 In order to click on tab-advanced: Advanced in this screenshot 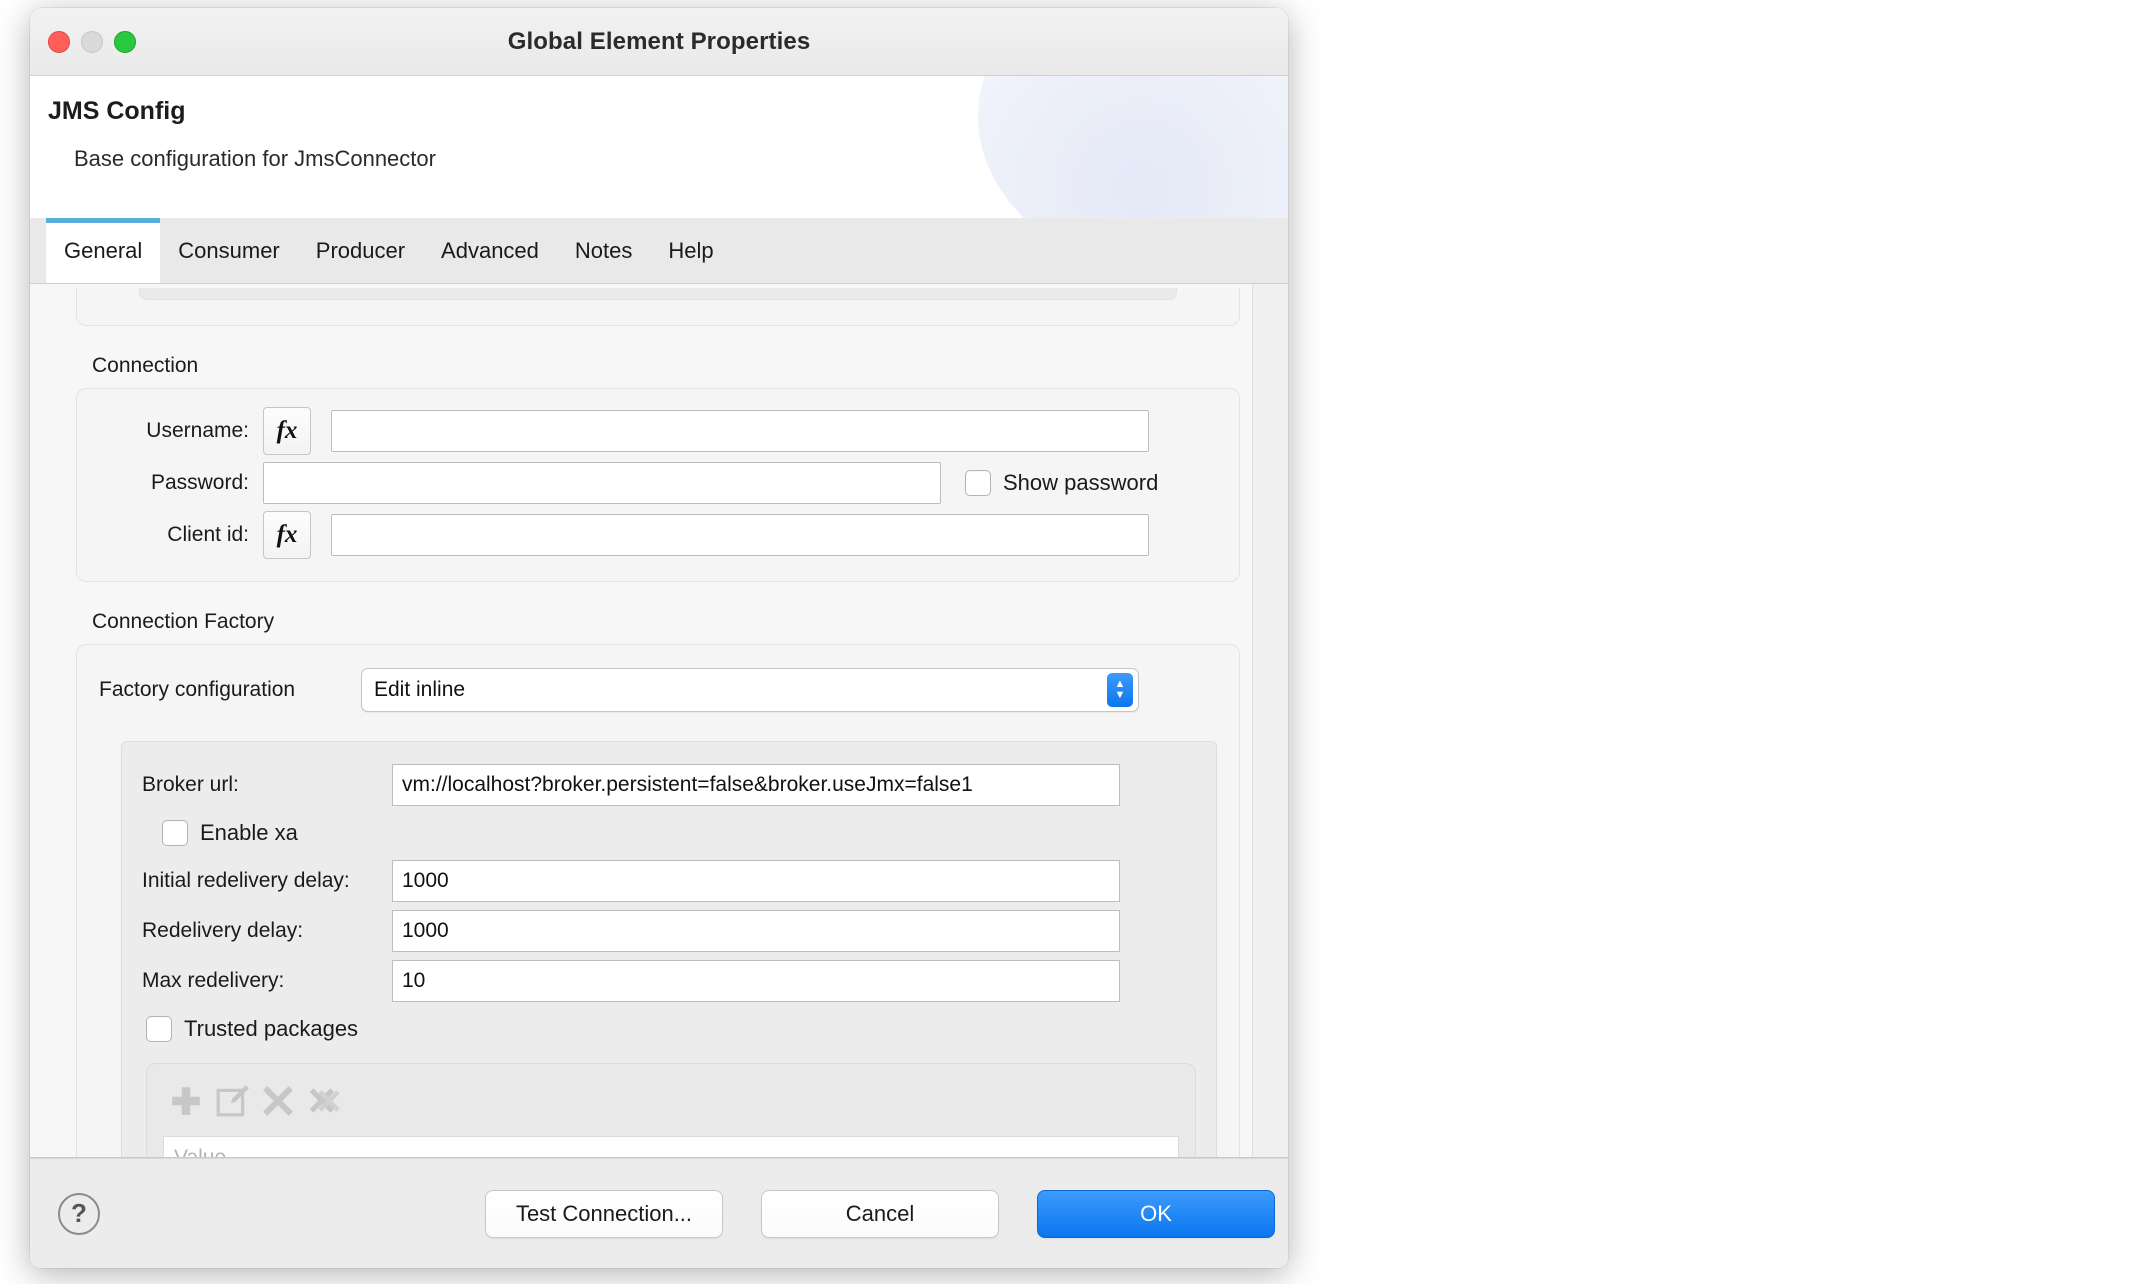, I will do `click(490, 250)`.